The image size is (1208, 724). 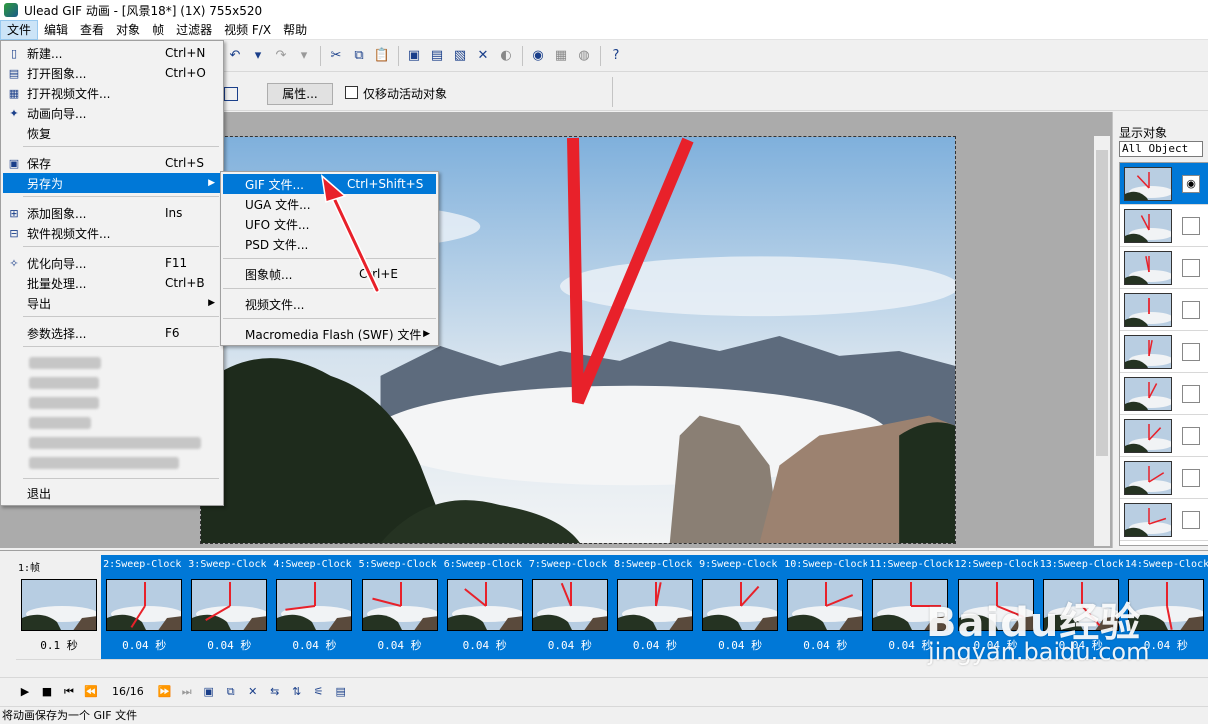 What do you see at coordinates (112, 183) in the screenshot?
I see `menu-item-save-as: 另存为 ▶` at bounding box center [112, 183].